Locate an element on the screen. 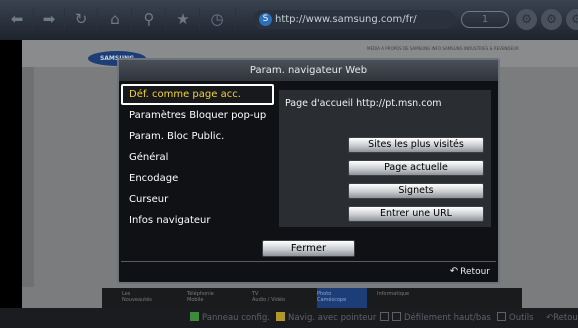 This screenshot has height=328, width=578. web-nav-line: Mobile is located at coordinates (195, 300).